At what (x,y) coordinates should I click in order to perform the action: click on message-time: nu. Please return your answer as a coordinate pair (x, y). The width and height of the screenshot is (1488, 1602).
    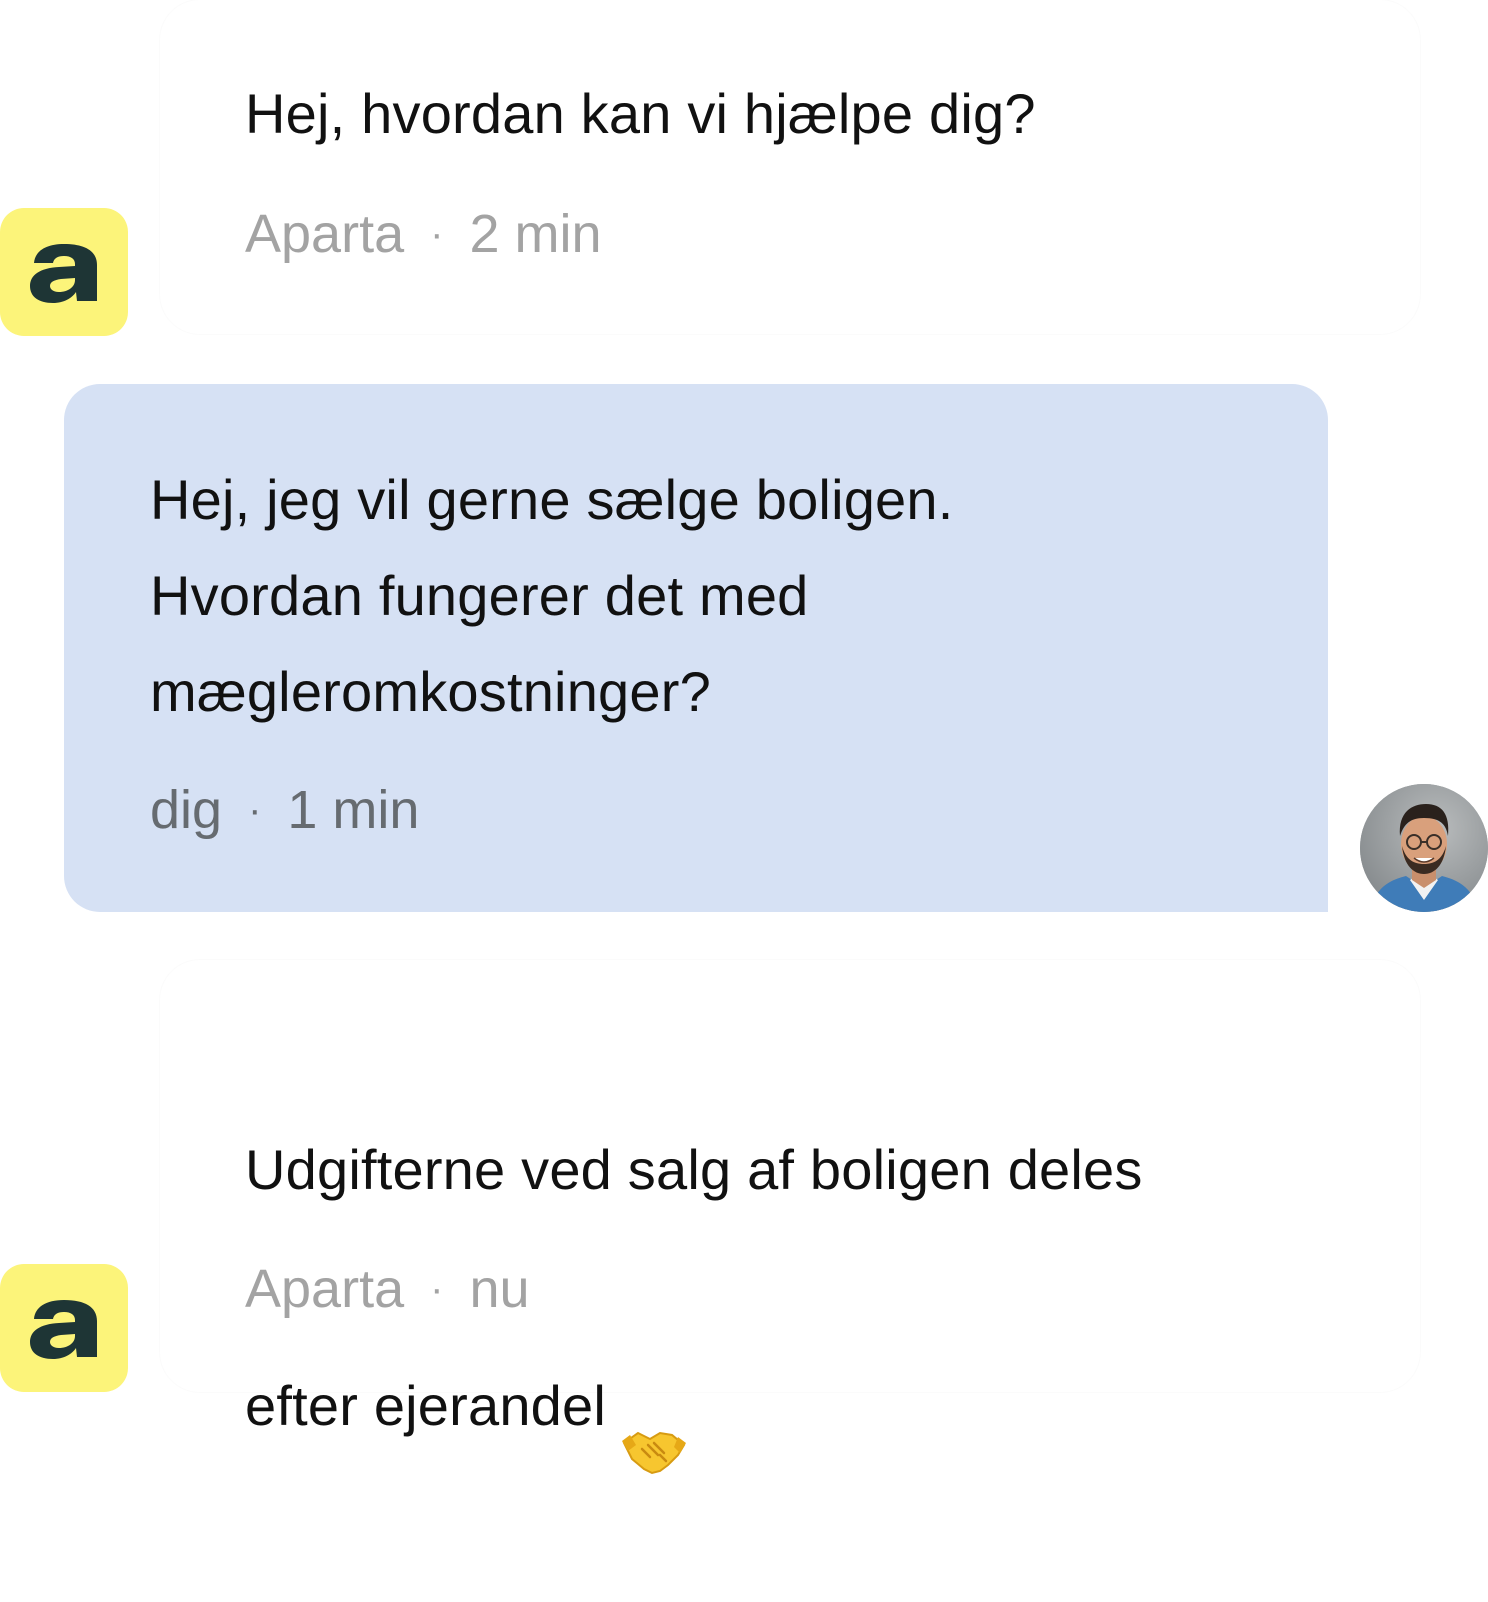
    Looking at the image, I should click on (499, 1289).